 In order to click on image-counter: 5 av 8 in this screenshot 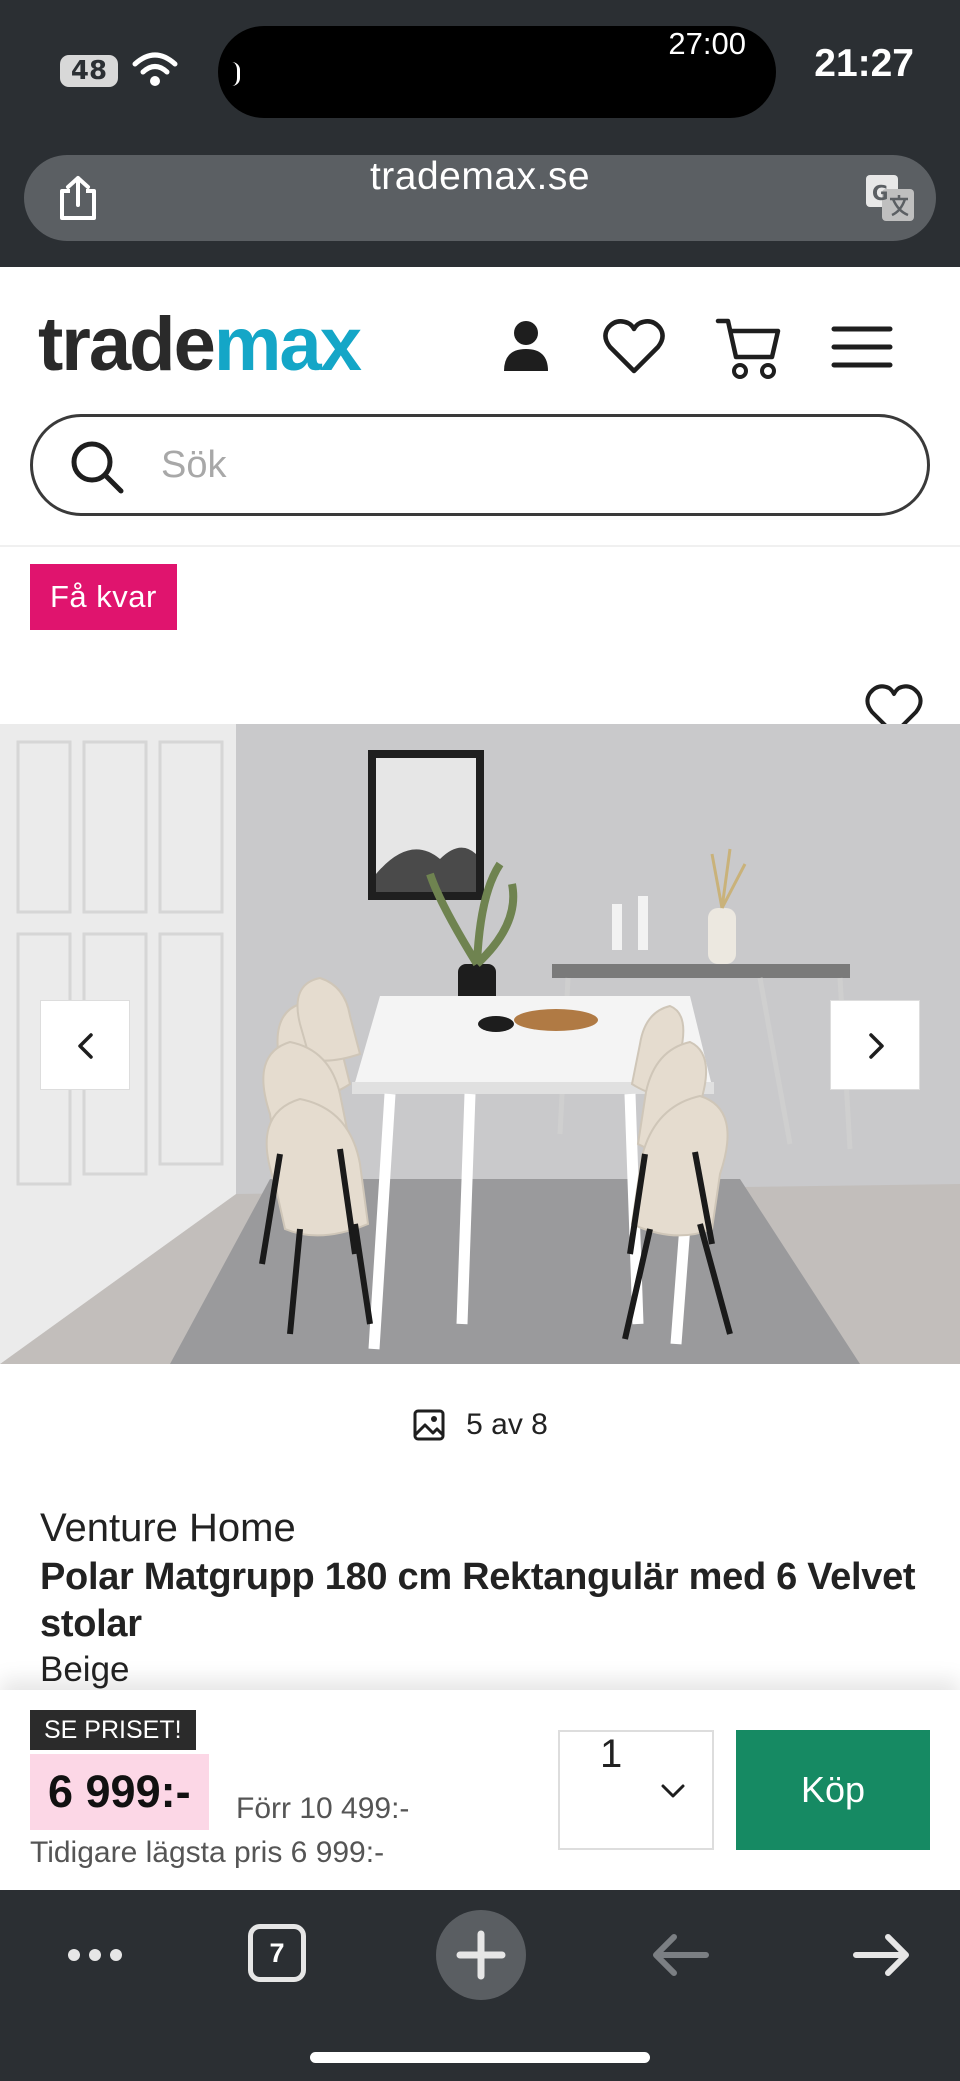, I will do `click(480, 1428)`.